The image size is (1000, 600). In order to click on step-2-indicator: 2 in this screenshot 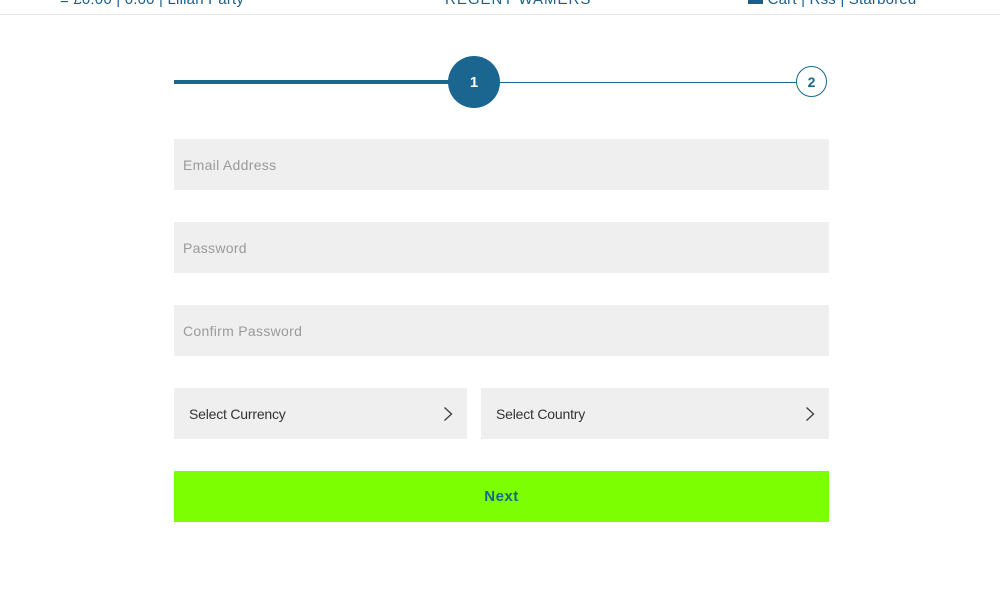, I will do `click(811, 81)`.